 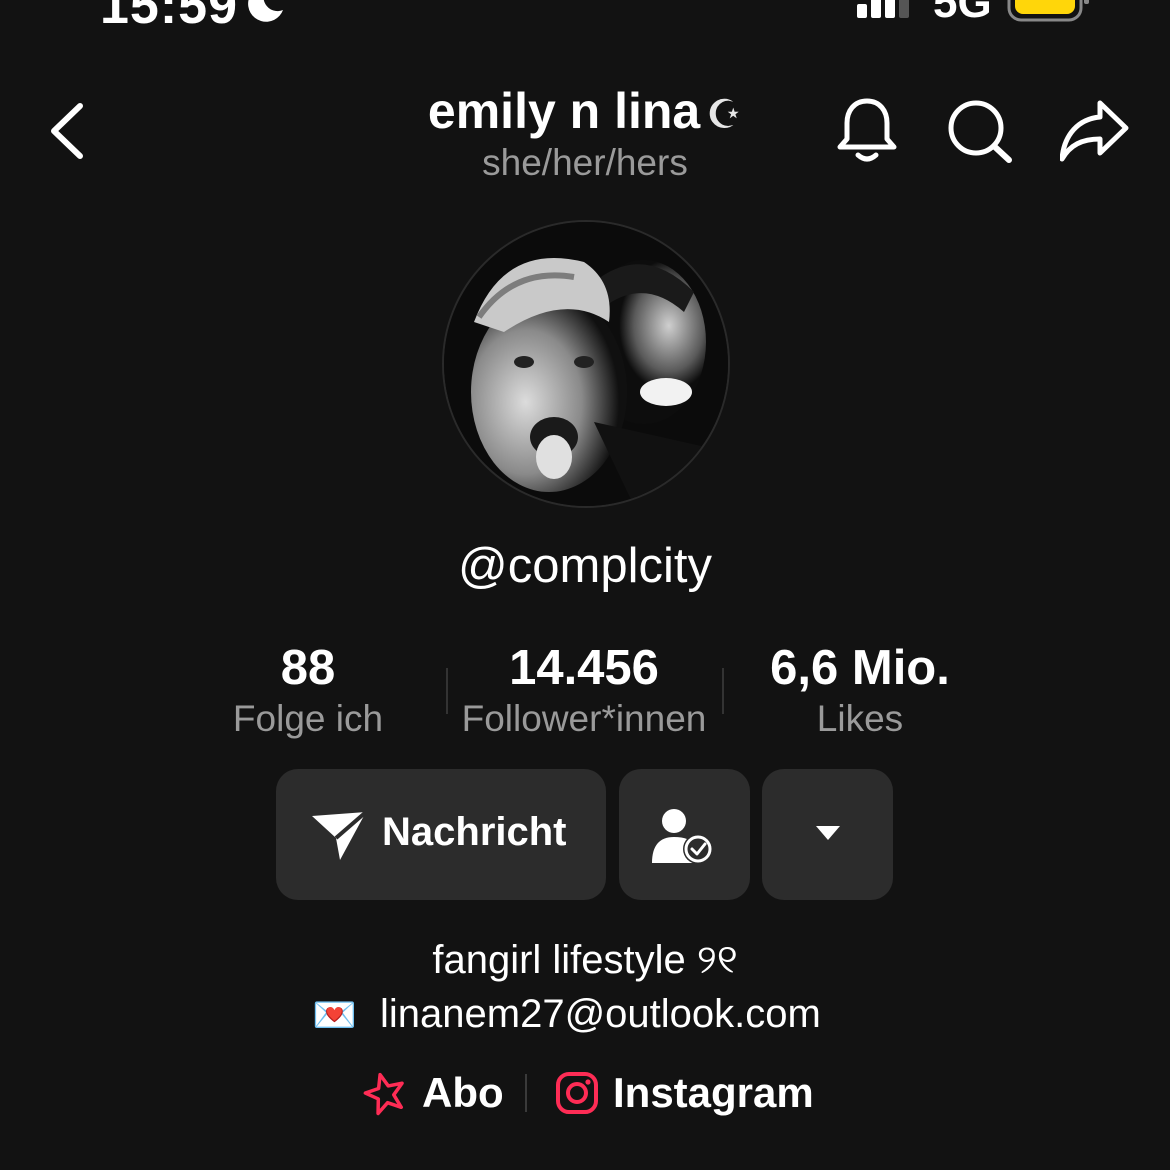 I want to click on share-icon, so click(x=1095, y=130).